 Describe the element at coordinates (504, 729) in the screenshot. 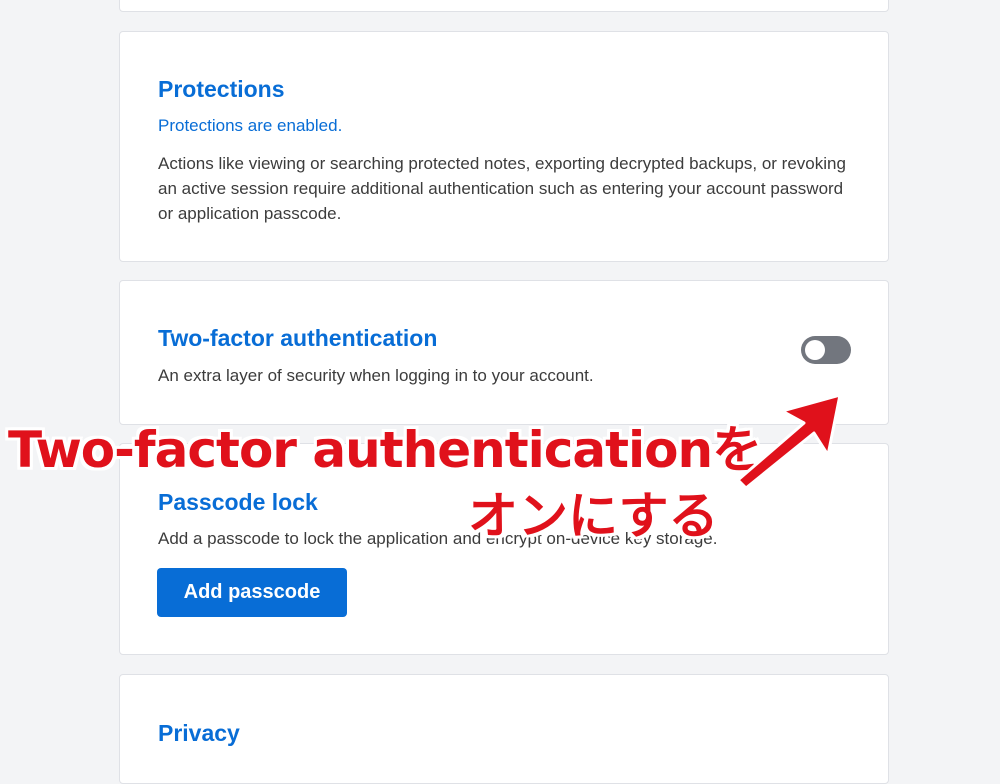

I see `privacy-card: Privacy` at that location.